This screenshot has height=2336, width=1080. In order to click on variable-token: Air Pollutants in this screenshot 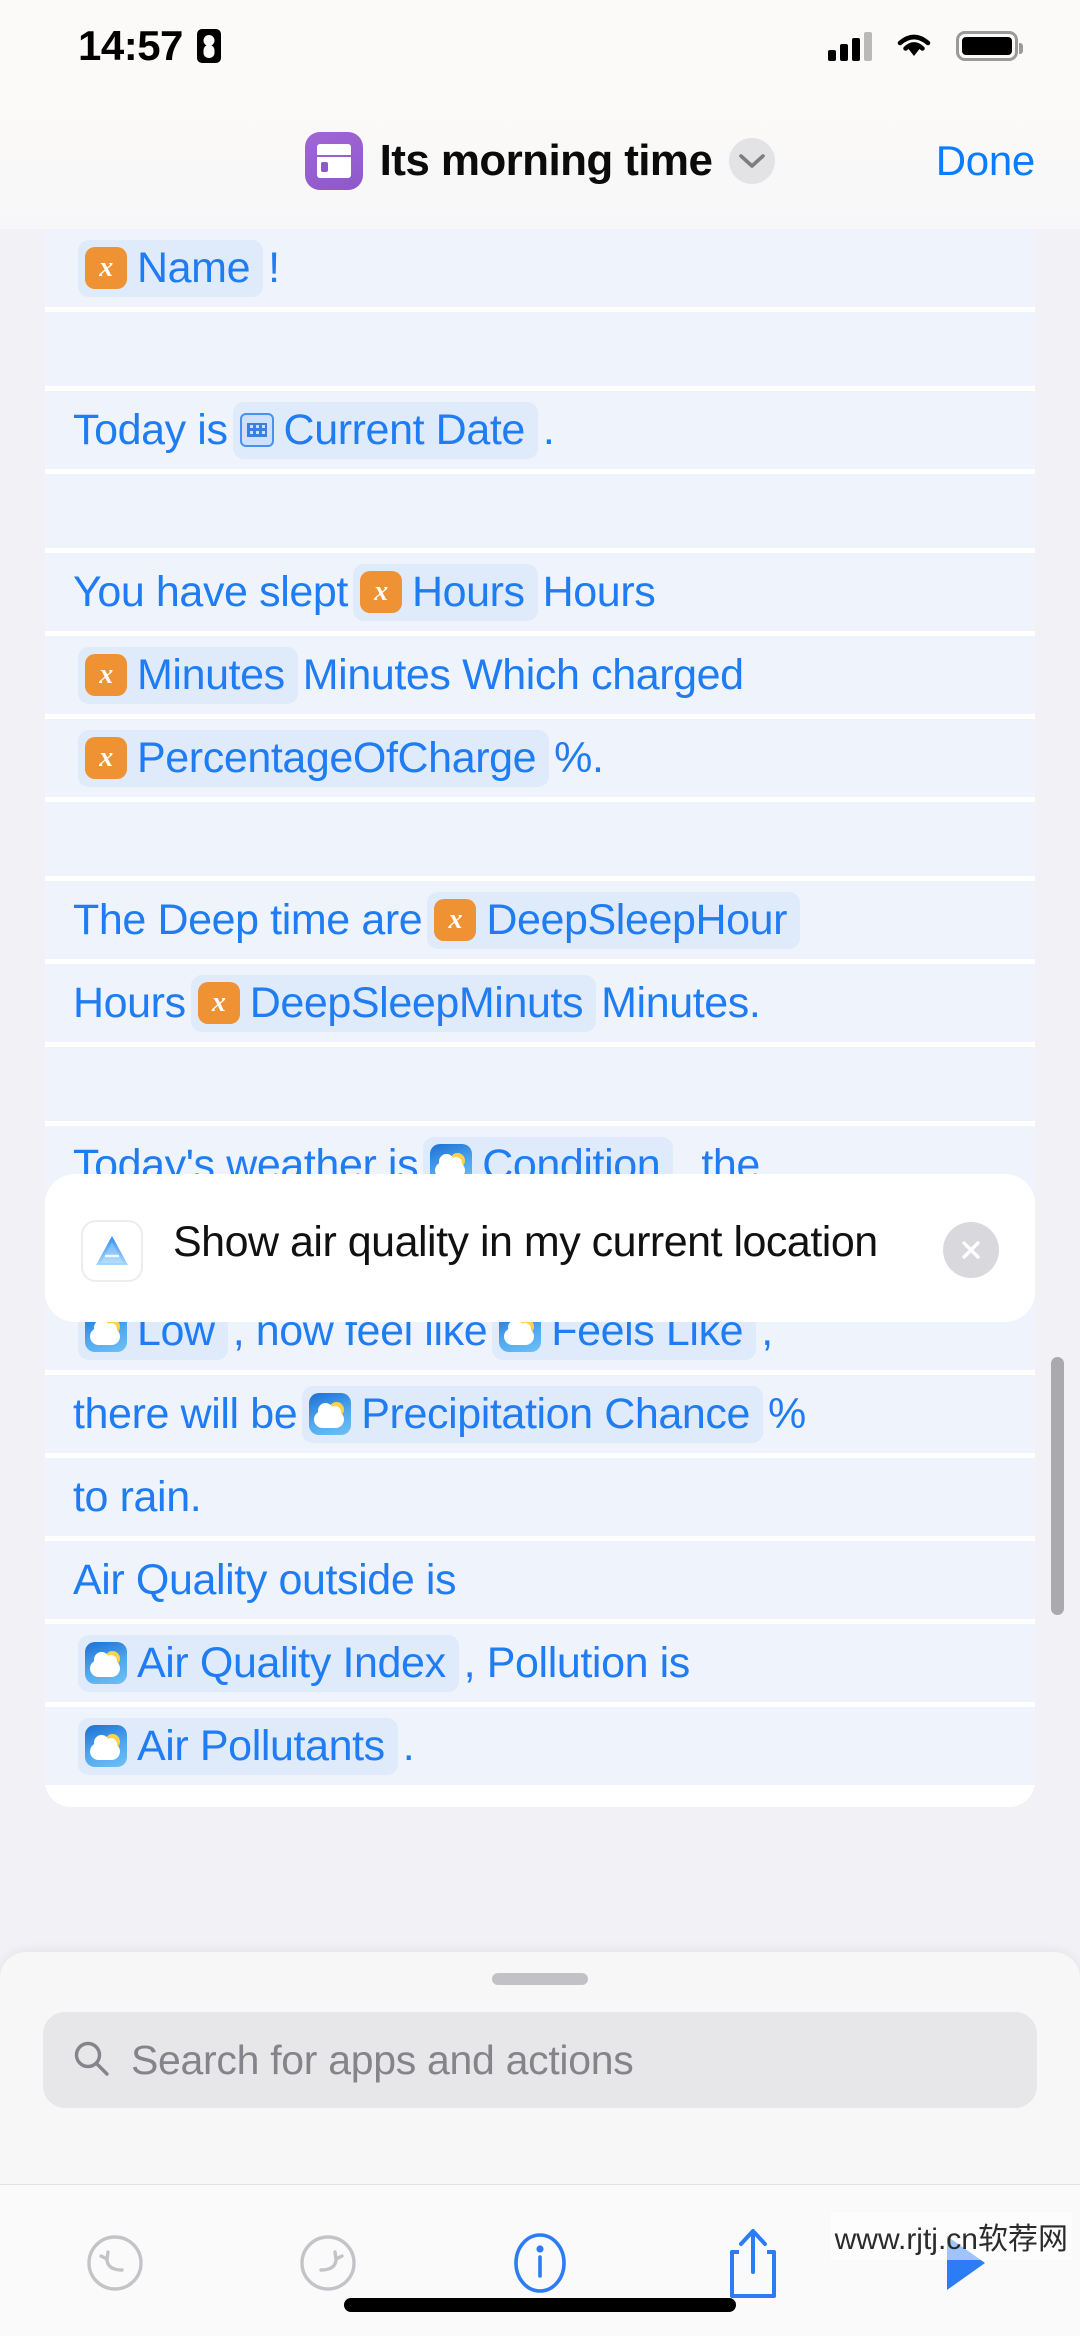, I will do `click(238, 1746)`.